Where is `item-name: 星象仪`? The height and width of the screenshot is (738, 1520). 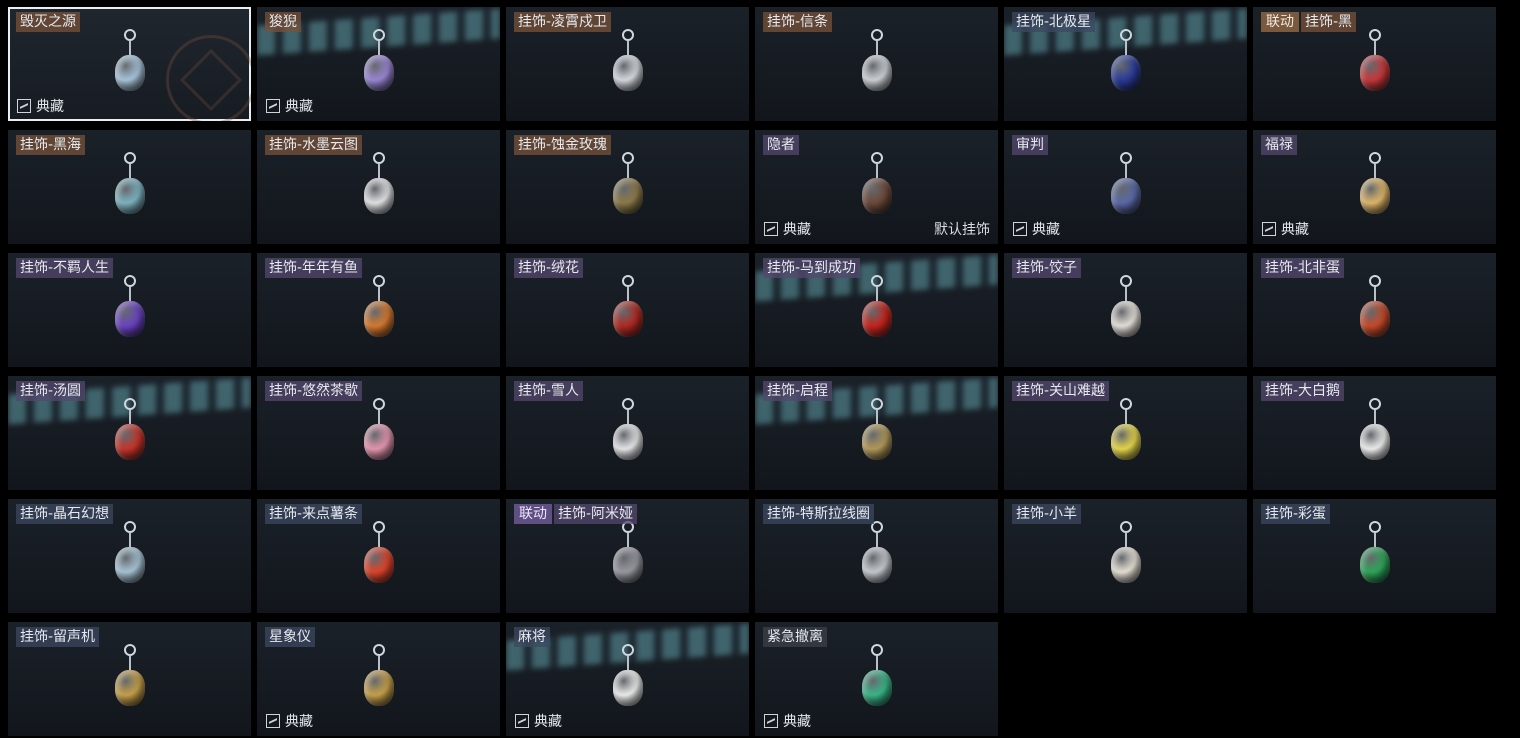
item-name: 星象仪 is located at coordinates (290, 637).